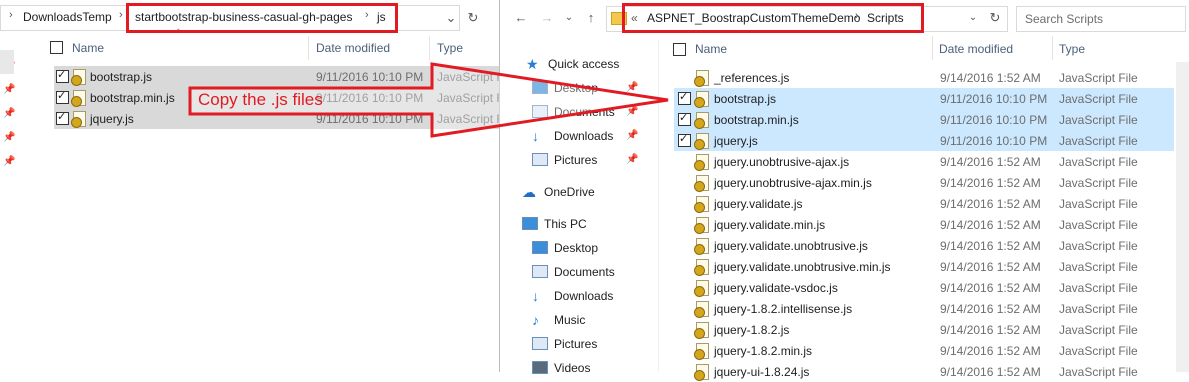  What do you see at coordinates (428, 100) in the screenshot?
I see `copy-arrow-overlay` at bounding box center [428, 100].